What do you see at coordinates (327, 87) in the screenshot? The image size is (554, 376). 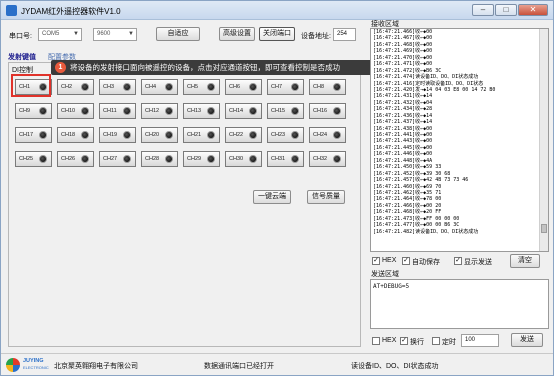 I see `channel-button-ch8: CH8` at bounding box center [327, 87].